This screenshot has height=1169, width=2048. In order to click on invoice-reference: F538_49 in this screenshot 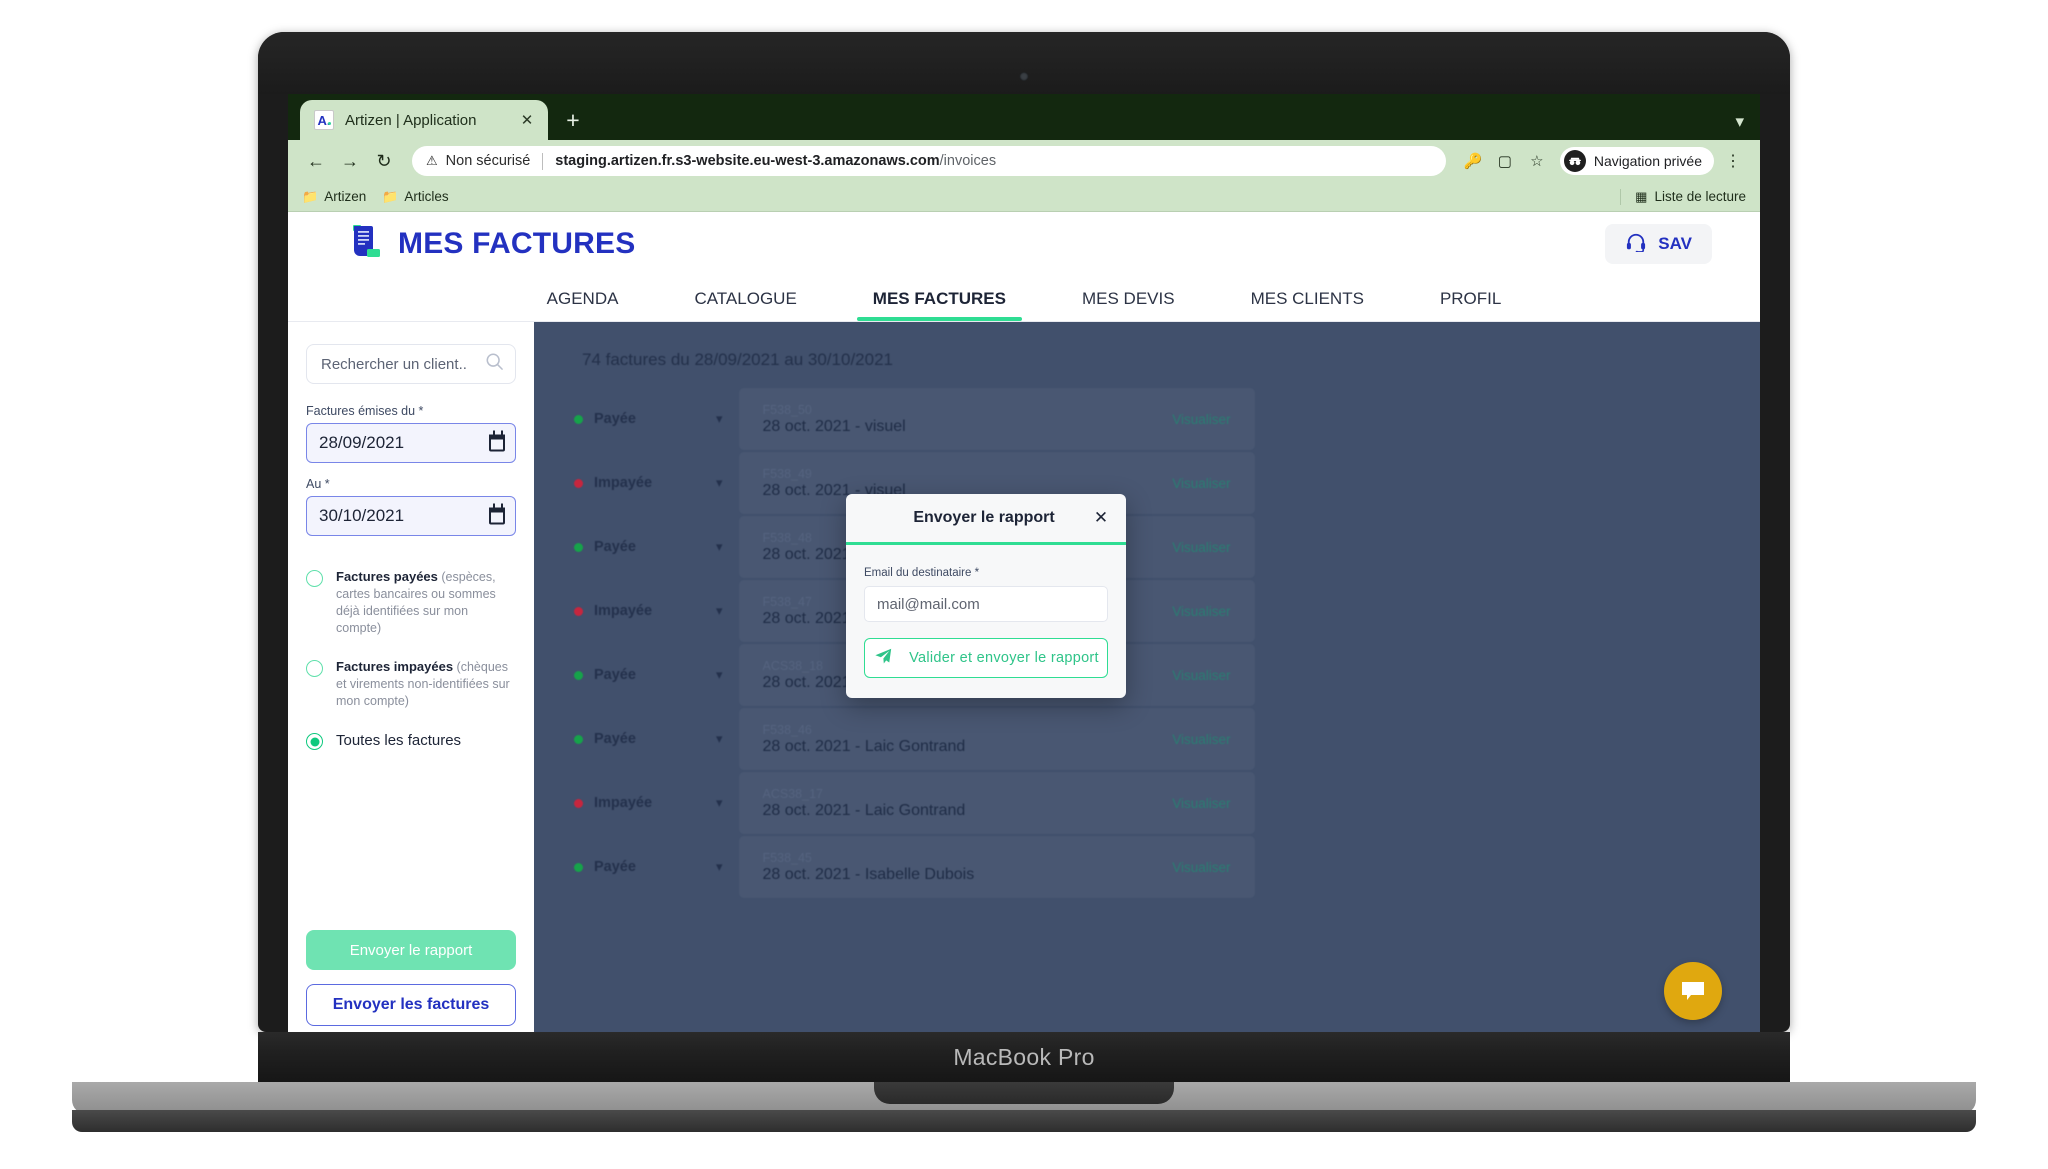, I will do `click(787, 473)`.